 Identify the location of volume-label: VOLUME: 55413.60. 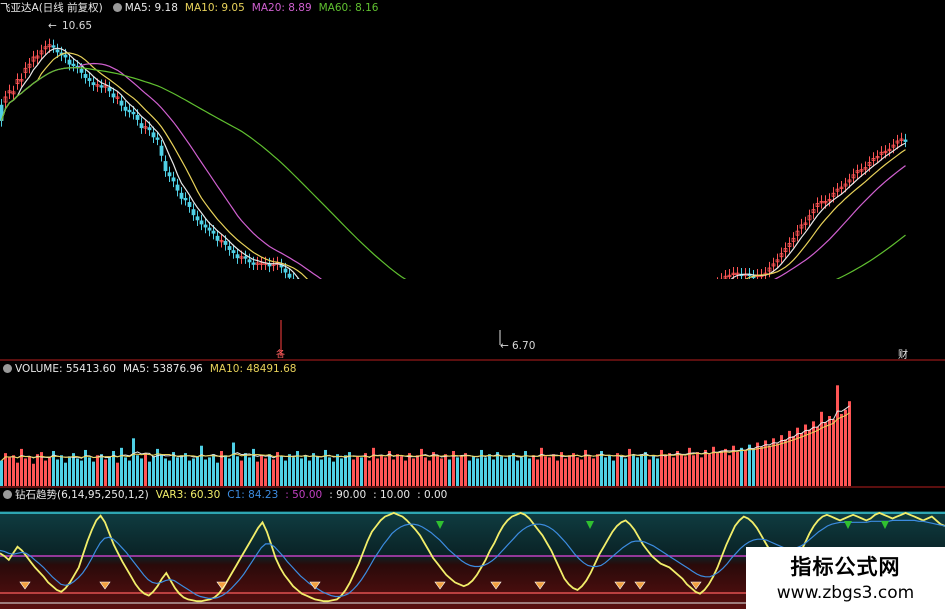
(65, 369).